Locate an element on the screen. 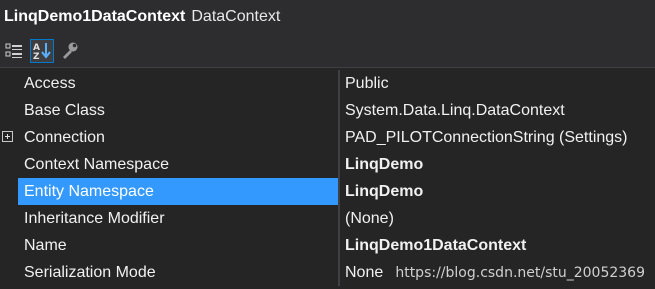  property-value: Public is located at coordinates (497, 83).